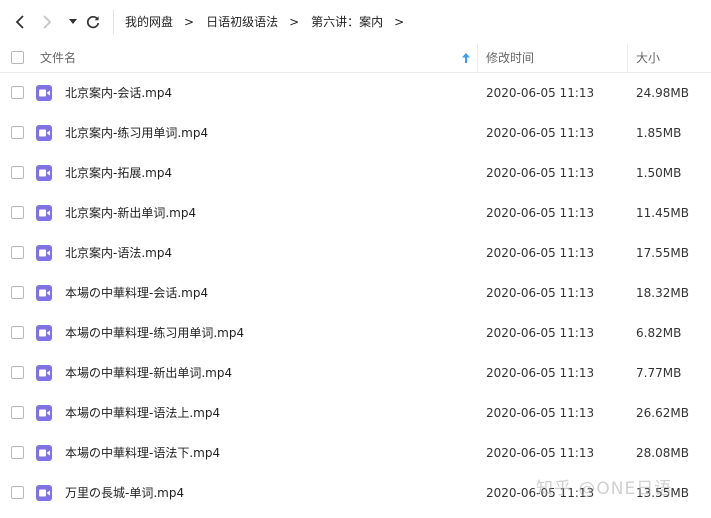 The width and height of the screenshot is (711, 518). I want to click on file-name: 北京案内-练习用单词.mp4, so click(136, 133).